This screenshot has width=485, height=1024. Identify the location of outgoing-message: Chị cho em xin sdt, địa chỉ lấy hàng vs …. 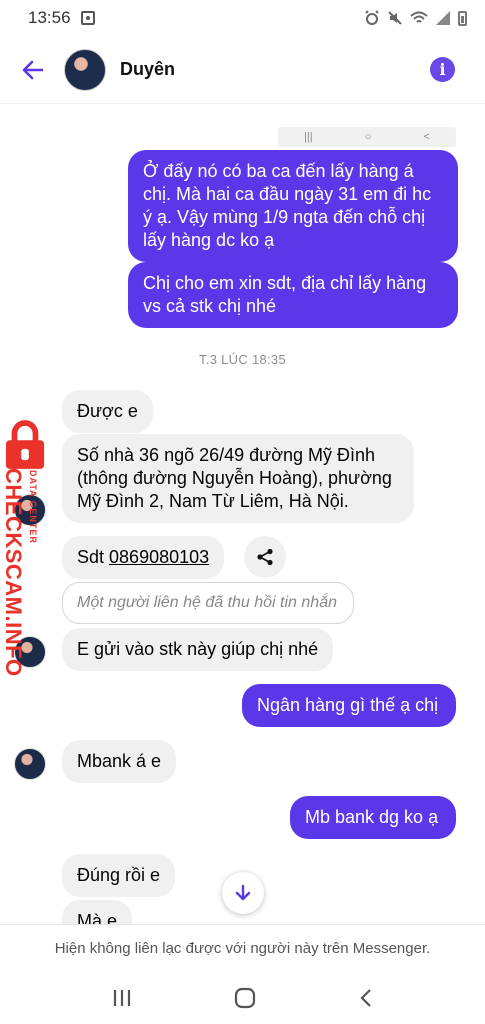
(293, 295).